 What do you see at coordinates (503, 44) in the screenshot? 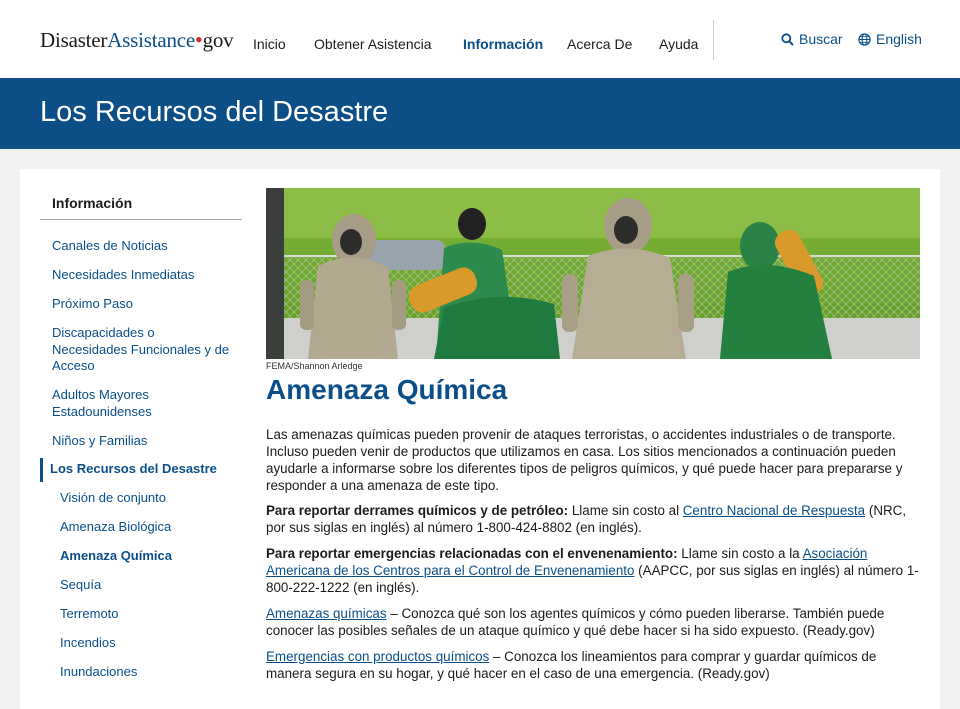
I see `nav-informacion: Información` at bounding box center [503, 44].